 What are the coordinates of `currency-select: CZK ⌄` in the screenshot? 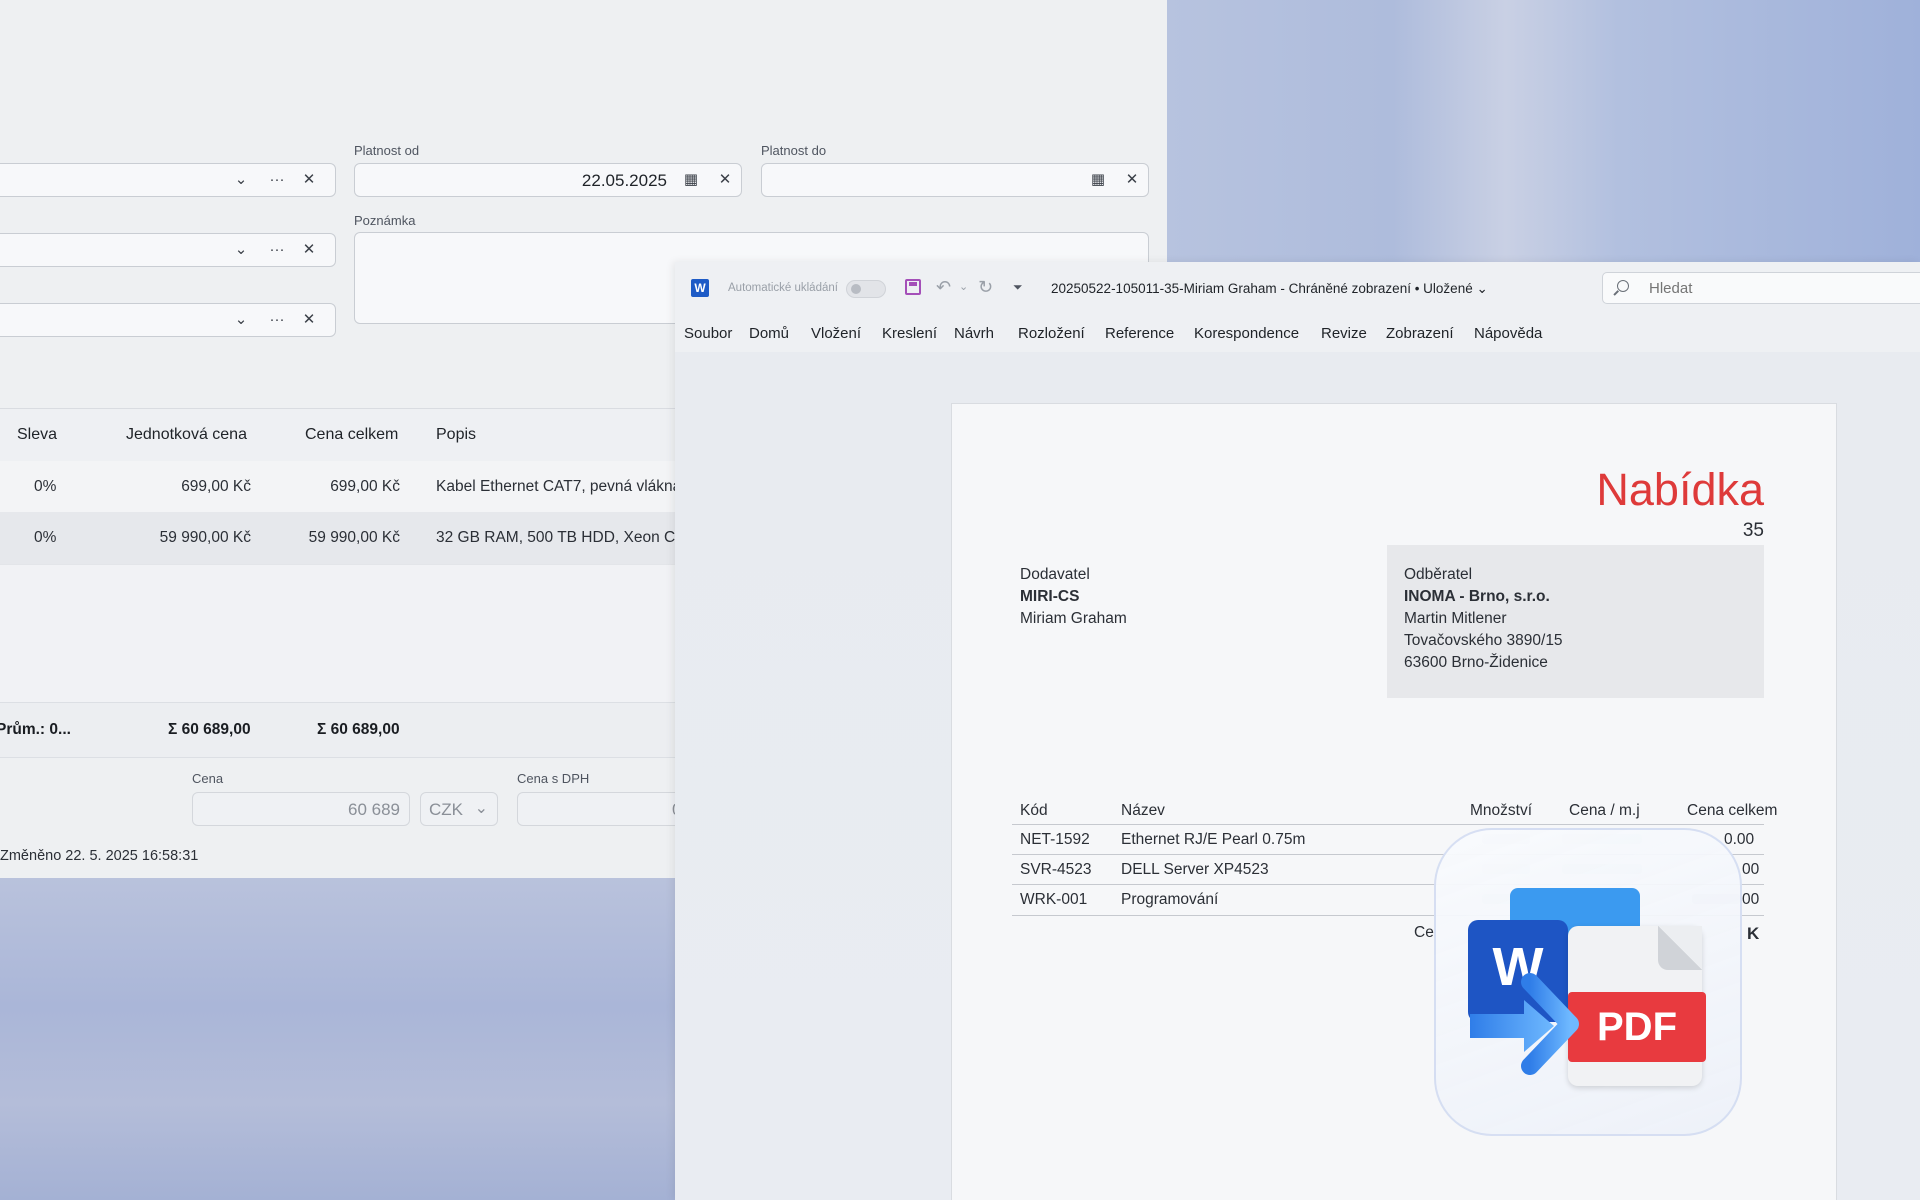 It's located at (459, 809).